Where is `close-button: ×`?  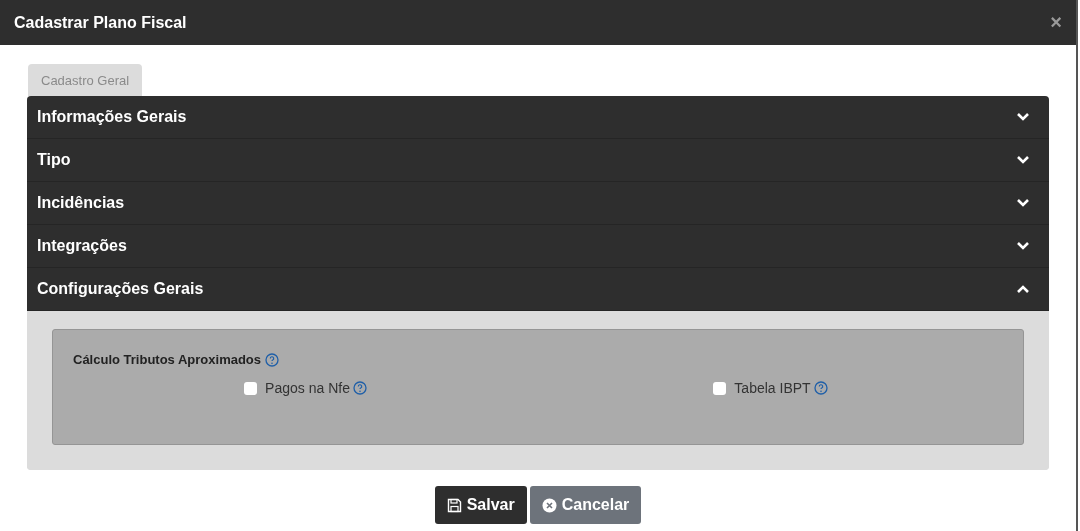 close-button: × is located at coordinates (1056, 22).